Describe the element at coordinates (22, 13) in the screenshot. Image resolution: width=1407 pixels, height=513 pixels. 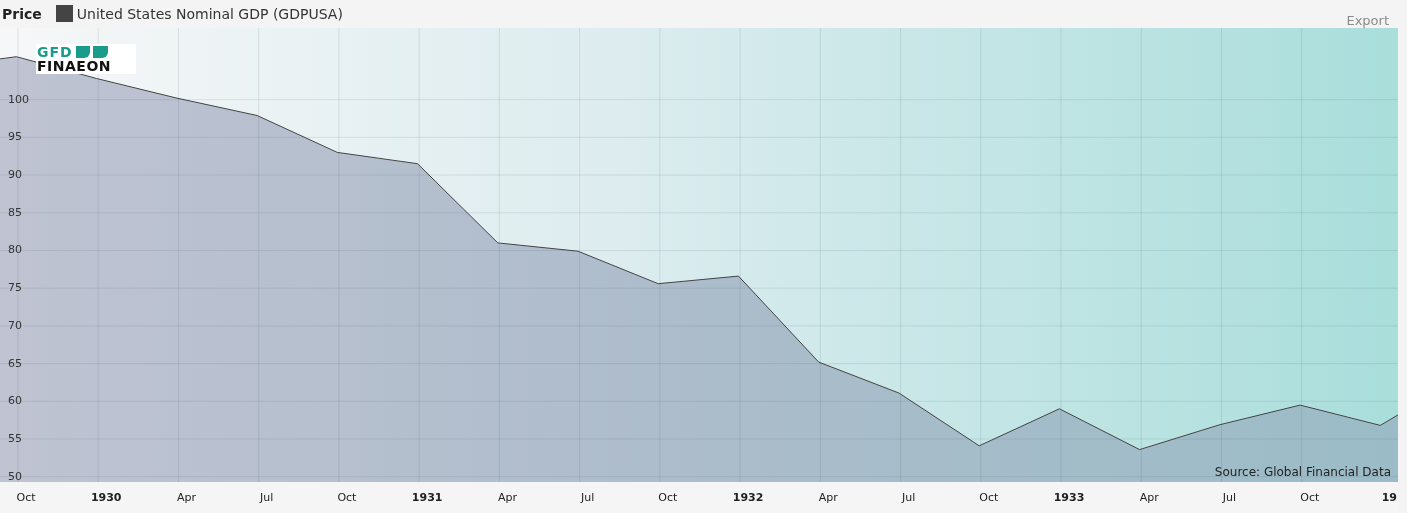
I see `chart-label: Price` at that location.